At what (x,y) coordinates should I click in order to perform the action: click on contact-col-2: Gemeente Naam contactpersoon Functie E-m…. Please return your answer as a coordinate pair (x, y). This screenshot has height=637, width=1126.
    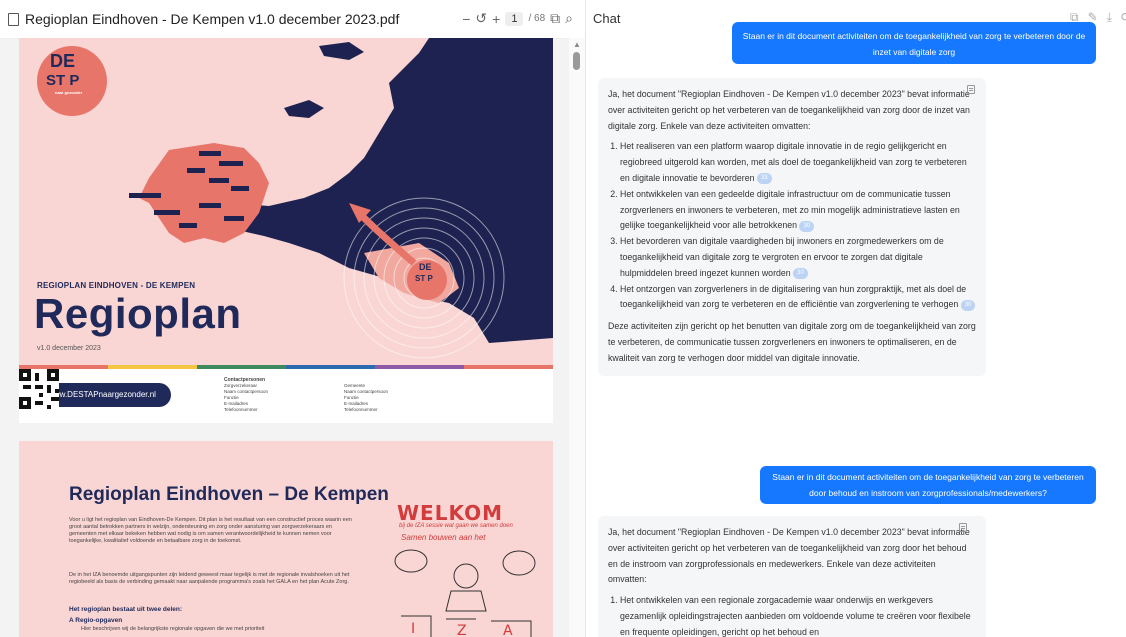
    Looking at the image, I should click on (366, 397).